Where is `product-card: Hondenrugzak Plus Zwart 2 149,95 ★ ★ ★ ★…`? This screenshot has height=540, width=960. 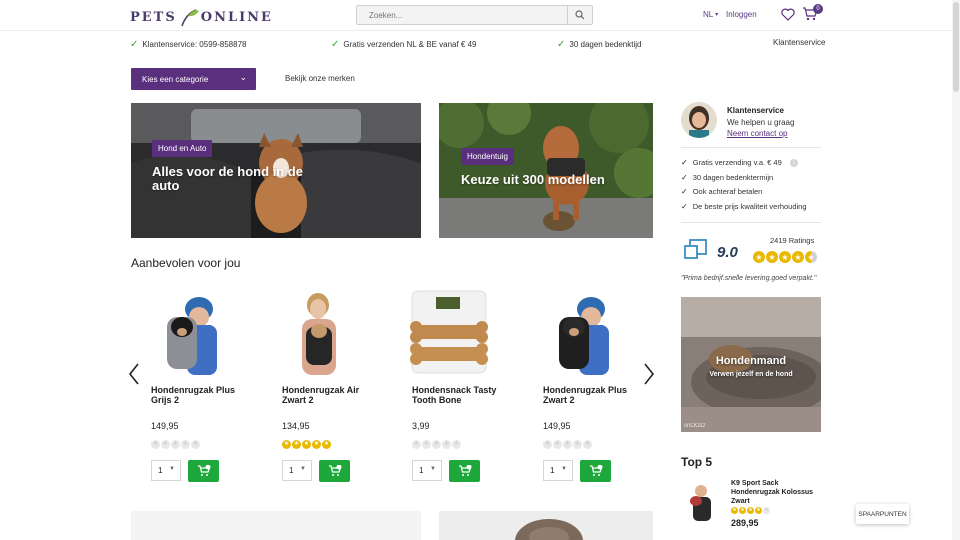 product-card: Hondenrugzak Plus Zwart 2 149,95 ★ ★ ★ ★… is located at coordinates (578, 387).